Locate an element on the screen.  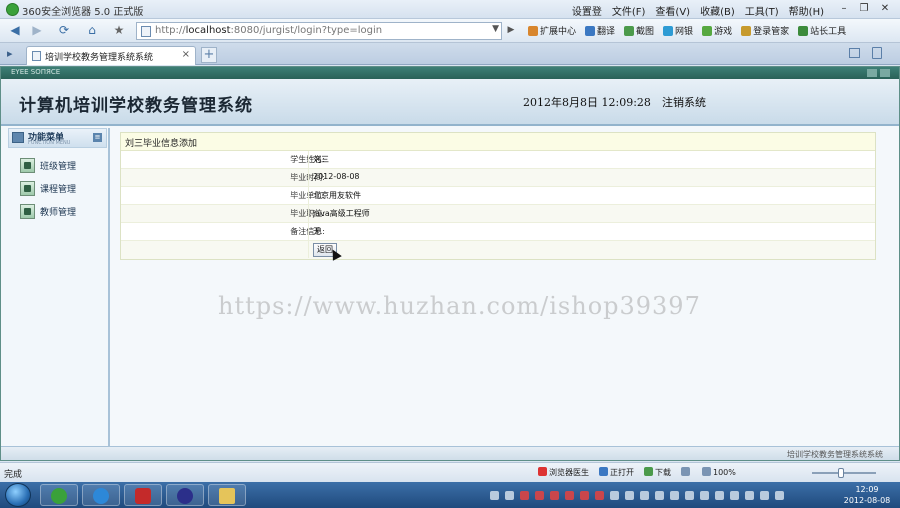
login-manager-button: 登录管家 is located at coordinates (765, 30).